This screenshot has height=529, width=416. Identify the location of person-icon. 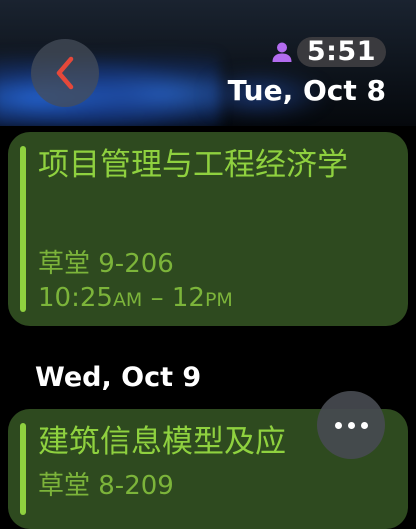
(282, 52).